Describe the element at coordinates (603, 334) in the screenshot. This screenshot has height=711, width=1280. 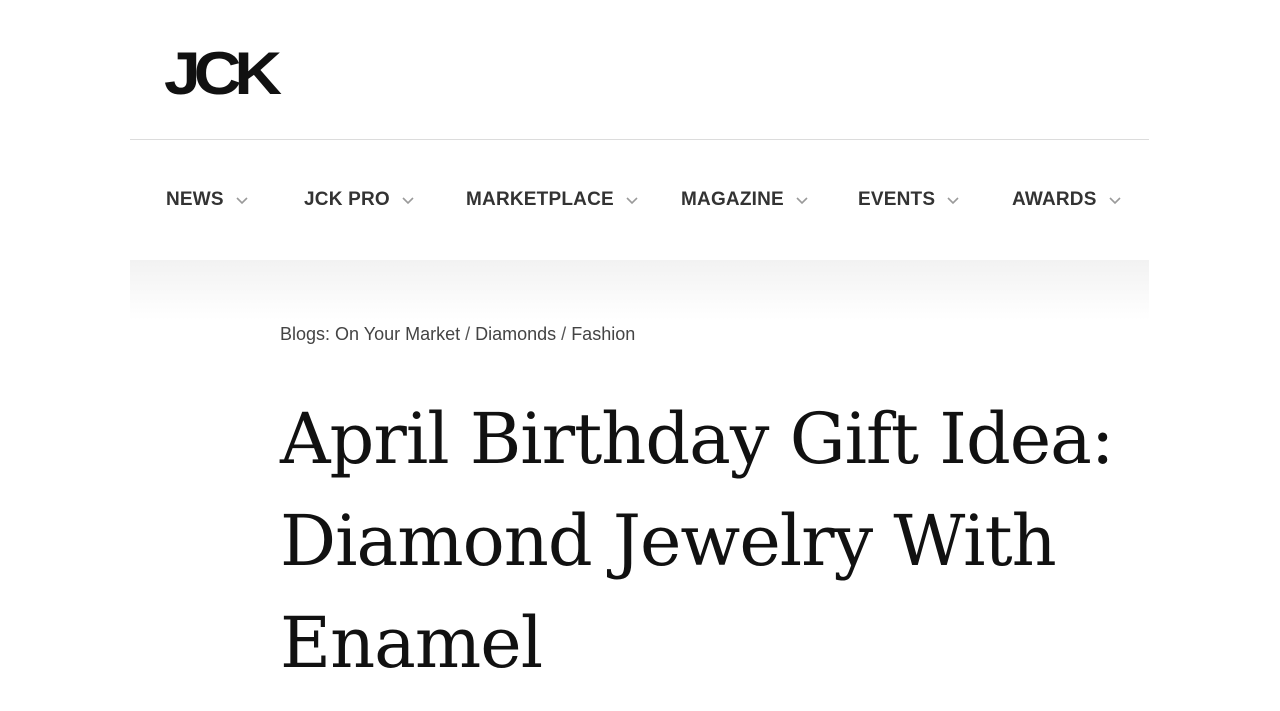
I see `breadcrumb-link-fashion: Fashion` at that location.